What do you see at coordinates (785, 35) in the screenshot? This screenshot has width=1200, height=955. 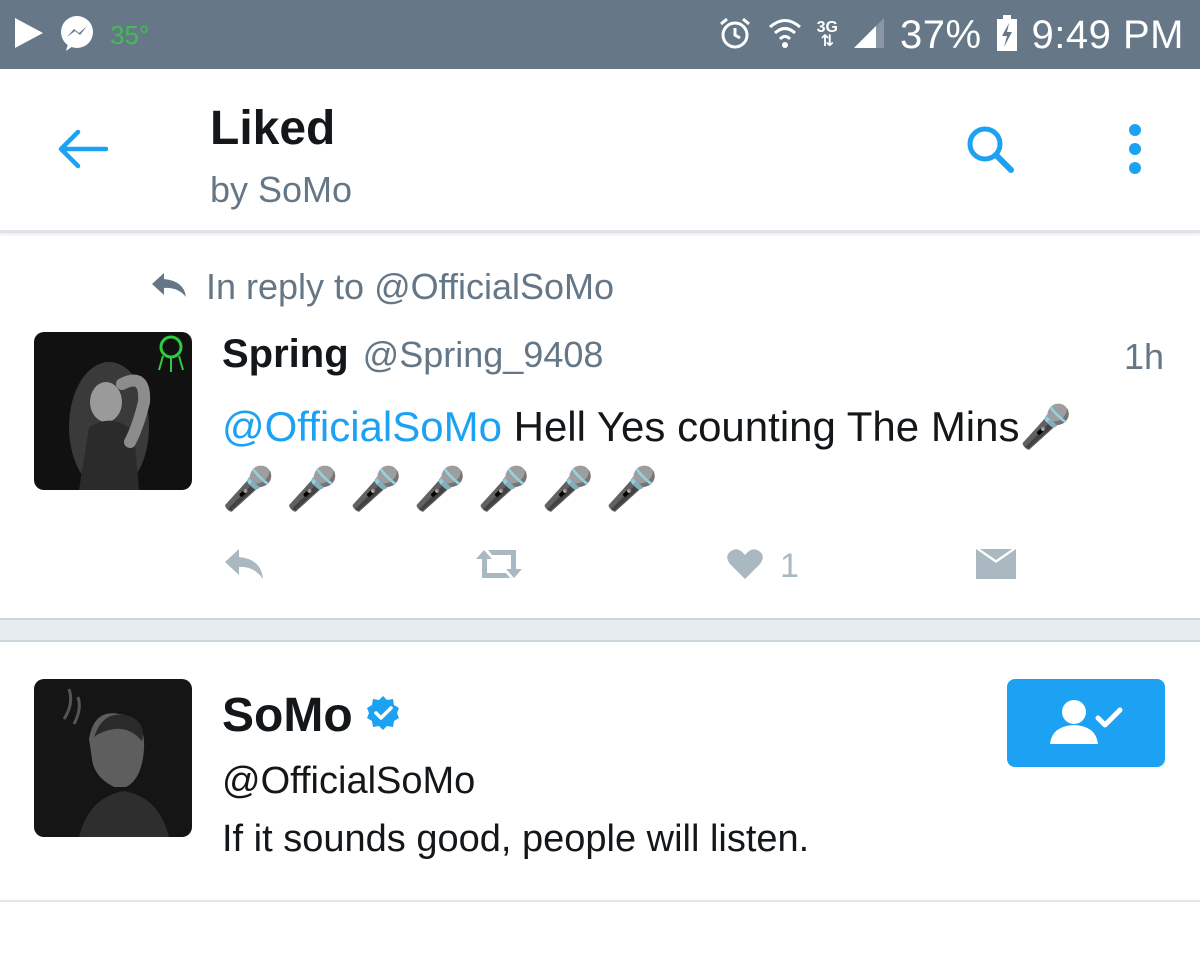 I see `wifi-icon` at bounding box center [785, 35].